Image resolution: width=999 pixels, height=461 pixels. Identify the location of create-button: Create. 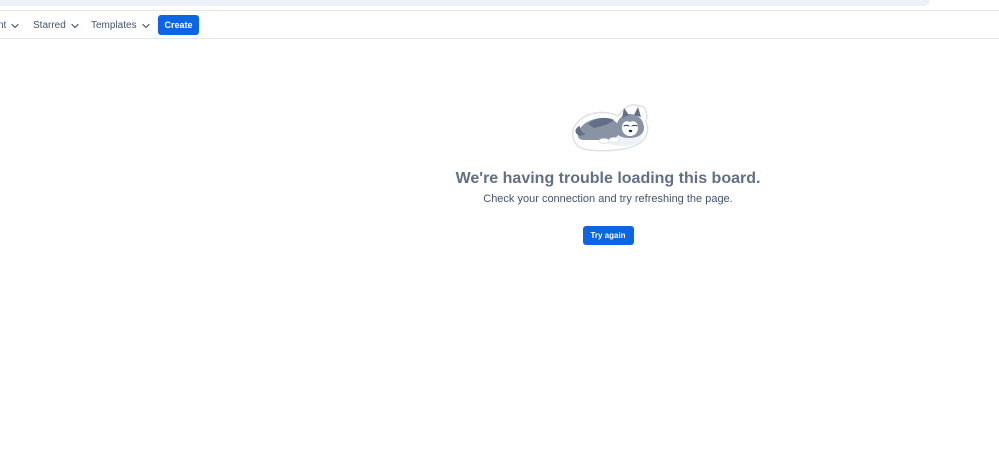
(178, 25).